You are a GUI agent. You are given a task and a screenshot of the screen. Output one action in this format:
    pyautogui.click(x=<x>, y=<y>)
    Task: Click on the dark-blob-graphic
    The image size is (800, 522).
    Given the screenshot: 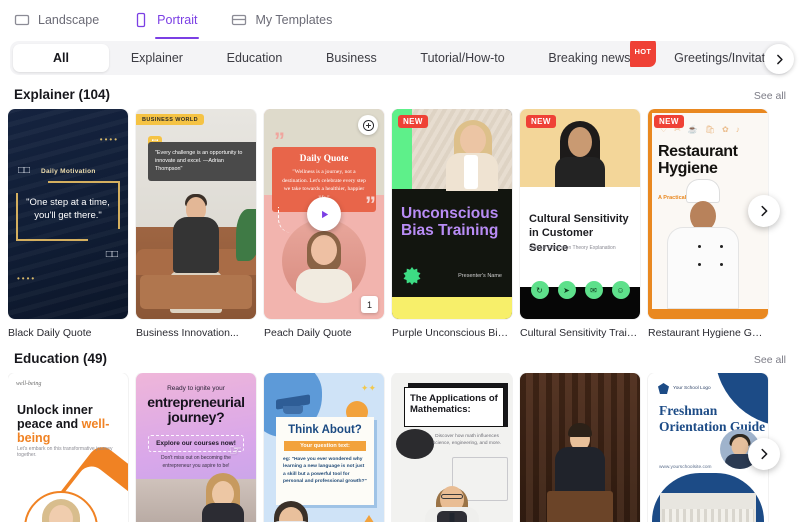 What is the action you would take?
    pyautogui.click(x=415, y=444)
    